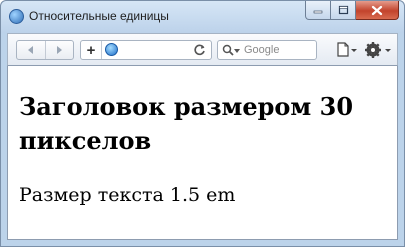 This screenshot has height=247, width=405. I want to click on close-icon, so click(377, 10).